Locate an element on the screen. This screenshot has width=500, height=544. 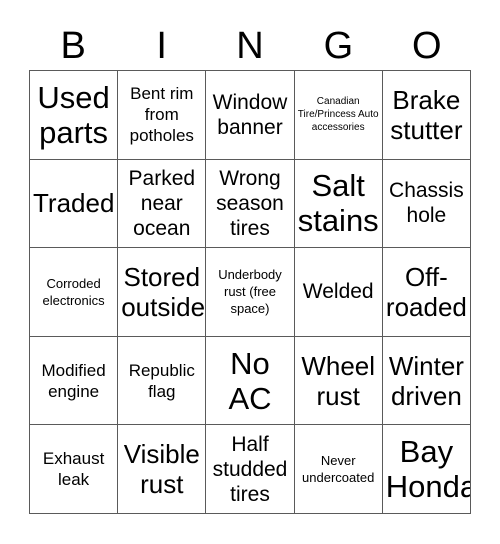
bingo-cell: No AC is located at coordinates (250, 381).